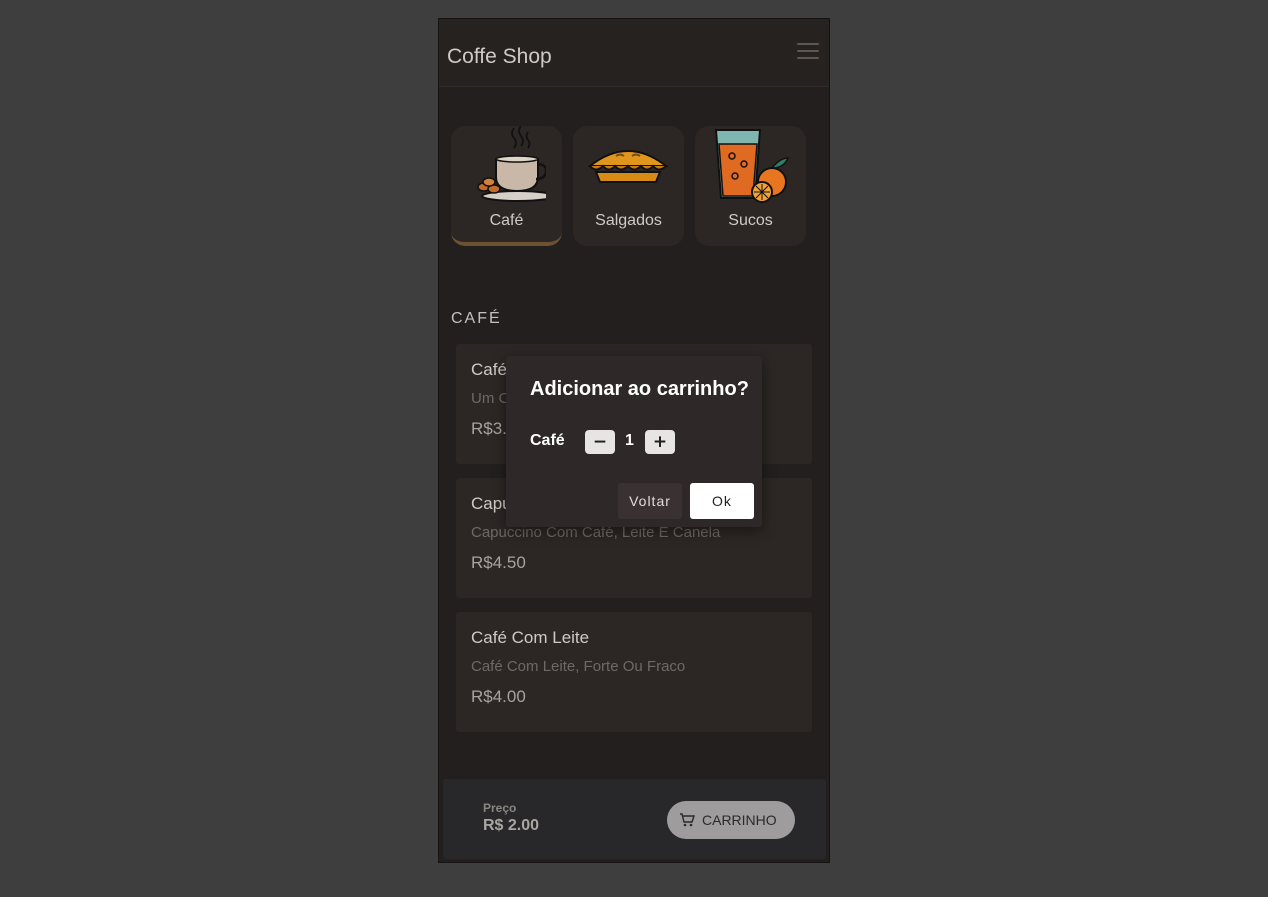 Image resolution: width=1268 pixels, height=897 pixels. I want to click on product-description: Um C, so click(490, 398).